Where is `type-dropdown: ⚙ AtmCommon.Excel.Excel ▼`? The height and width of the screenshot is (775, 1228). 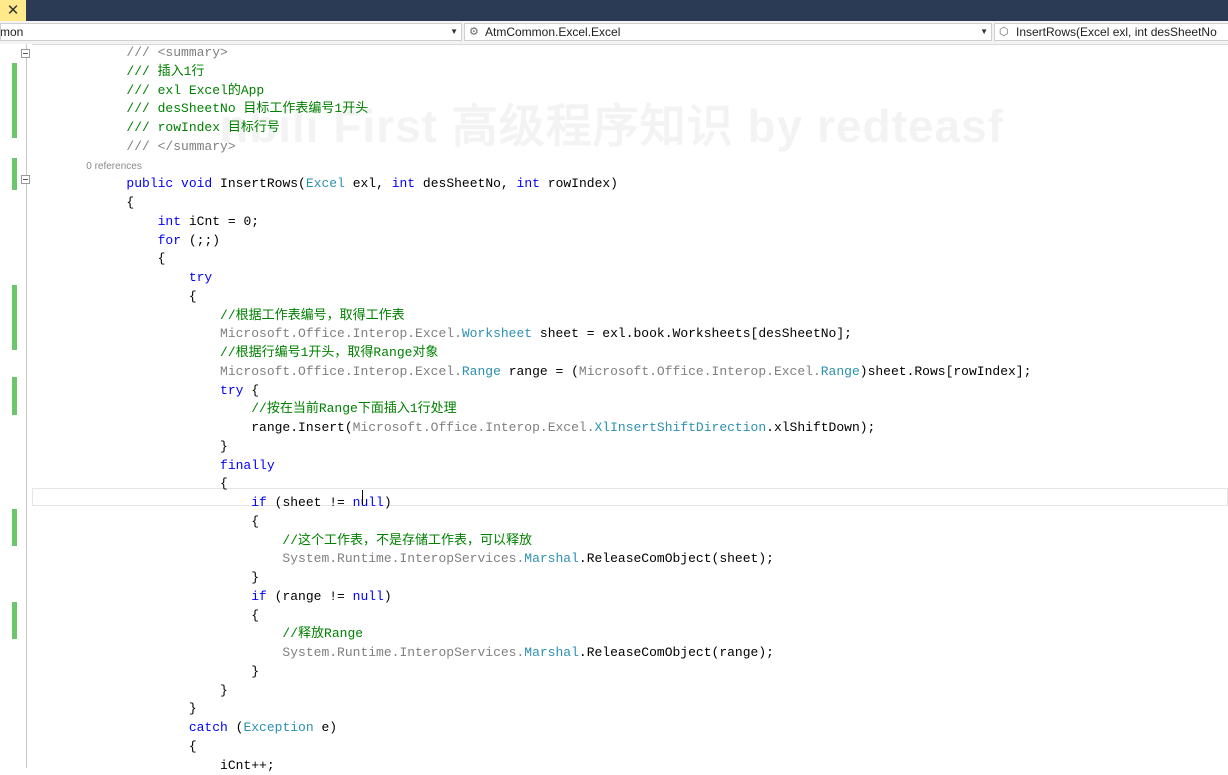 type-dropdown: ⚙ AtmCommon.Excel.Excel ▼ is located at coordinates (728, 32).